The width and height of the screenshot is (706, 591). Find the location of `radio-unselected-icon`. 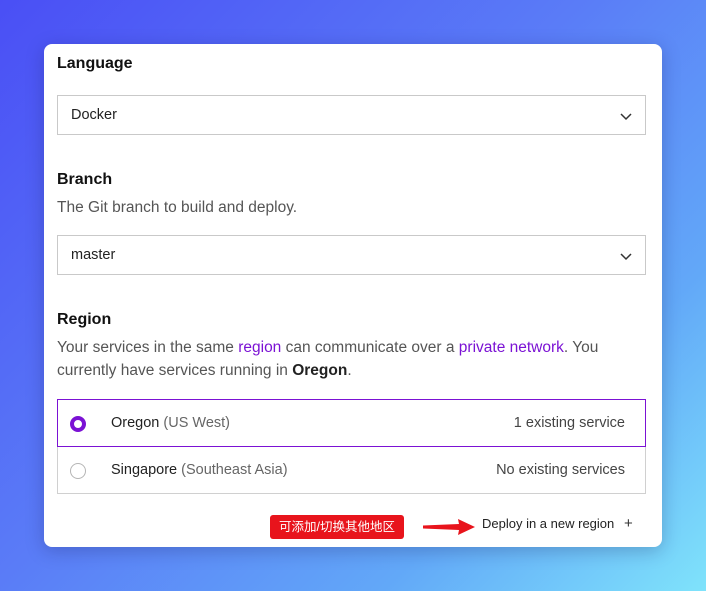

radio-unselected-icon is located at coordinates (78, 471).